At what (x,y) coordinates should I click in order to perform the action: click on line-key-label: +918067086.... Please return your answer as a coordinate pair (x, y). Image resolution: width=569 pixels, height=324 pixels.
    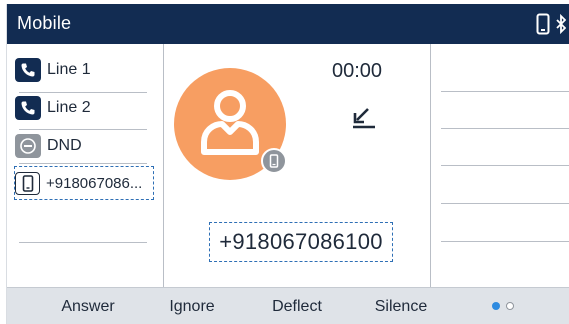
    Looking at the image, I should click on (94, 183).